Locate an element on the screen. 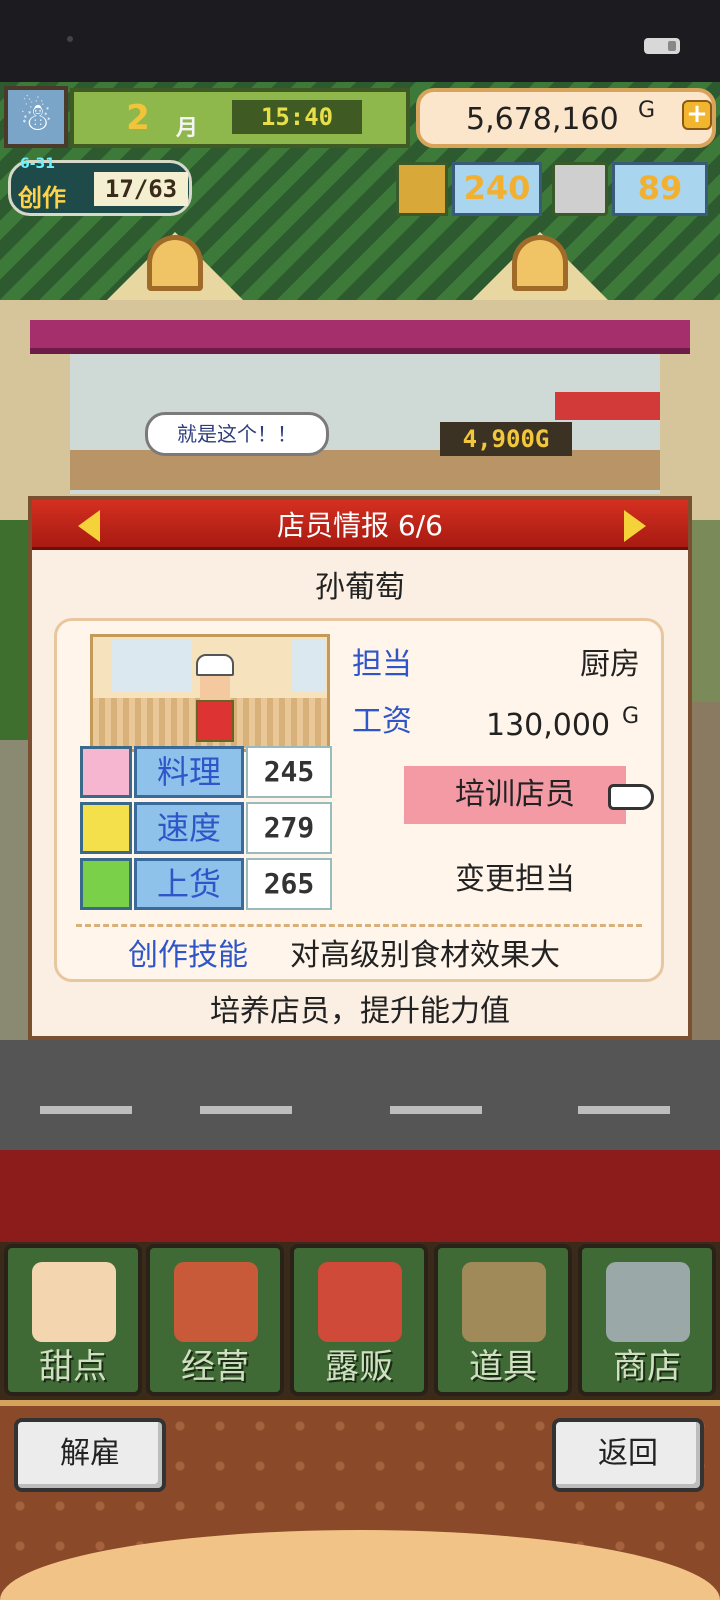 The height and width of the screenshot is (1600, 720). bakery-counter is located at coordinates (365, 470).